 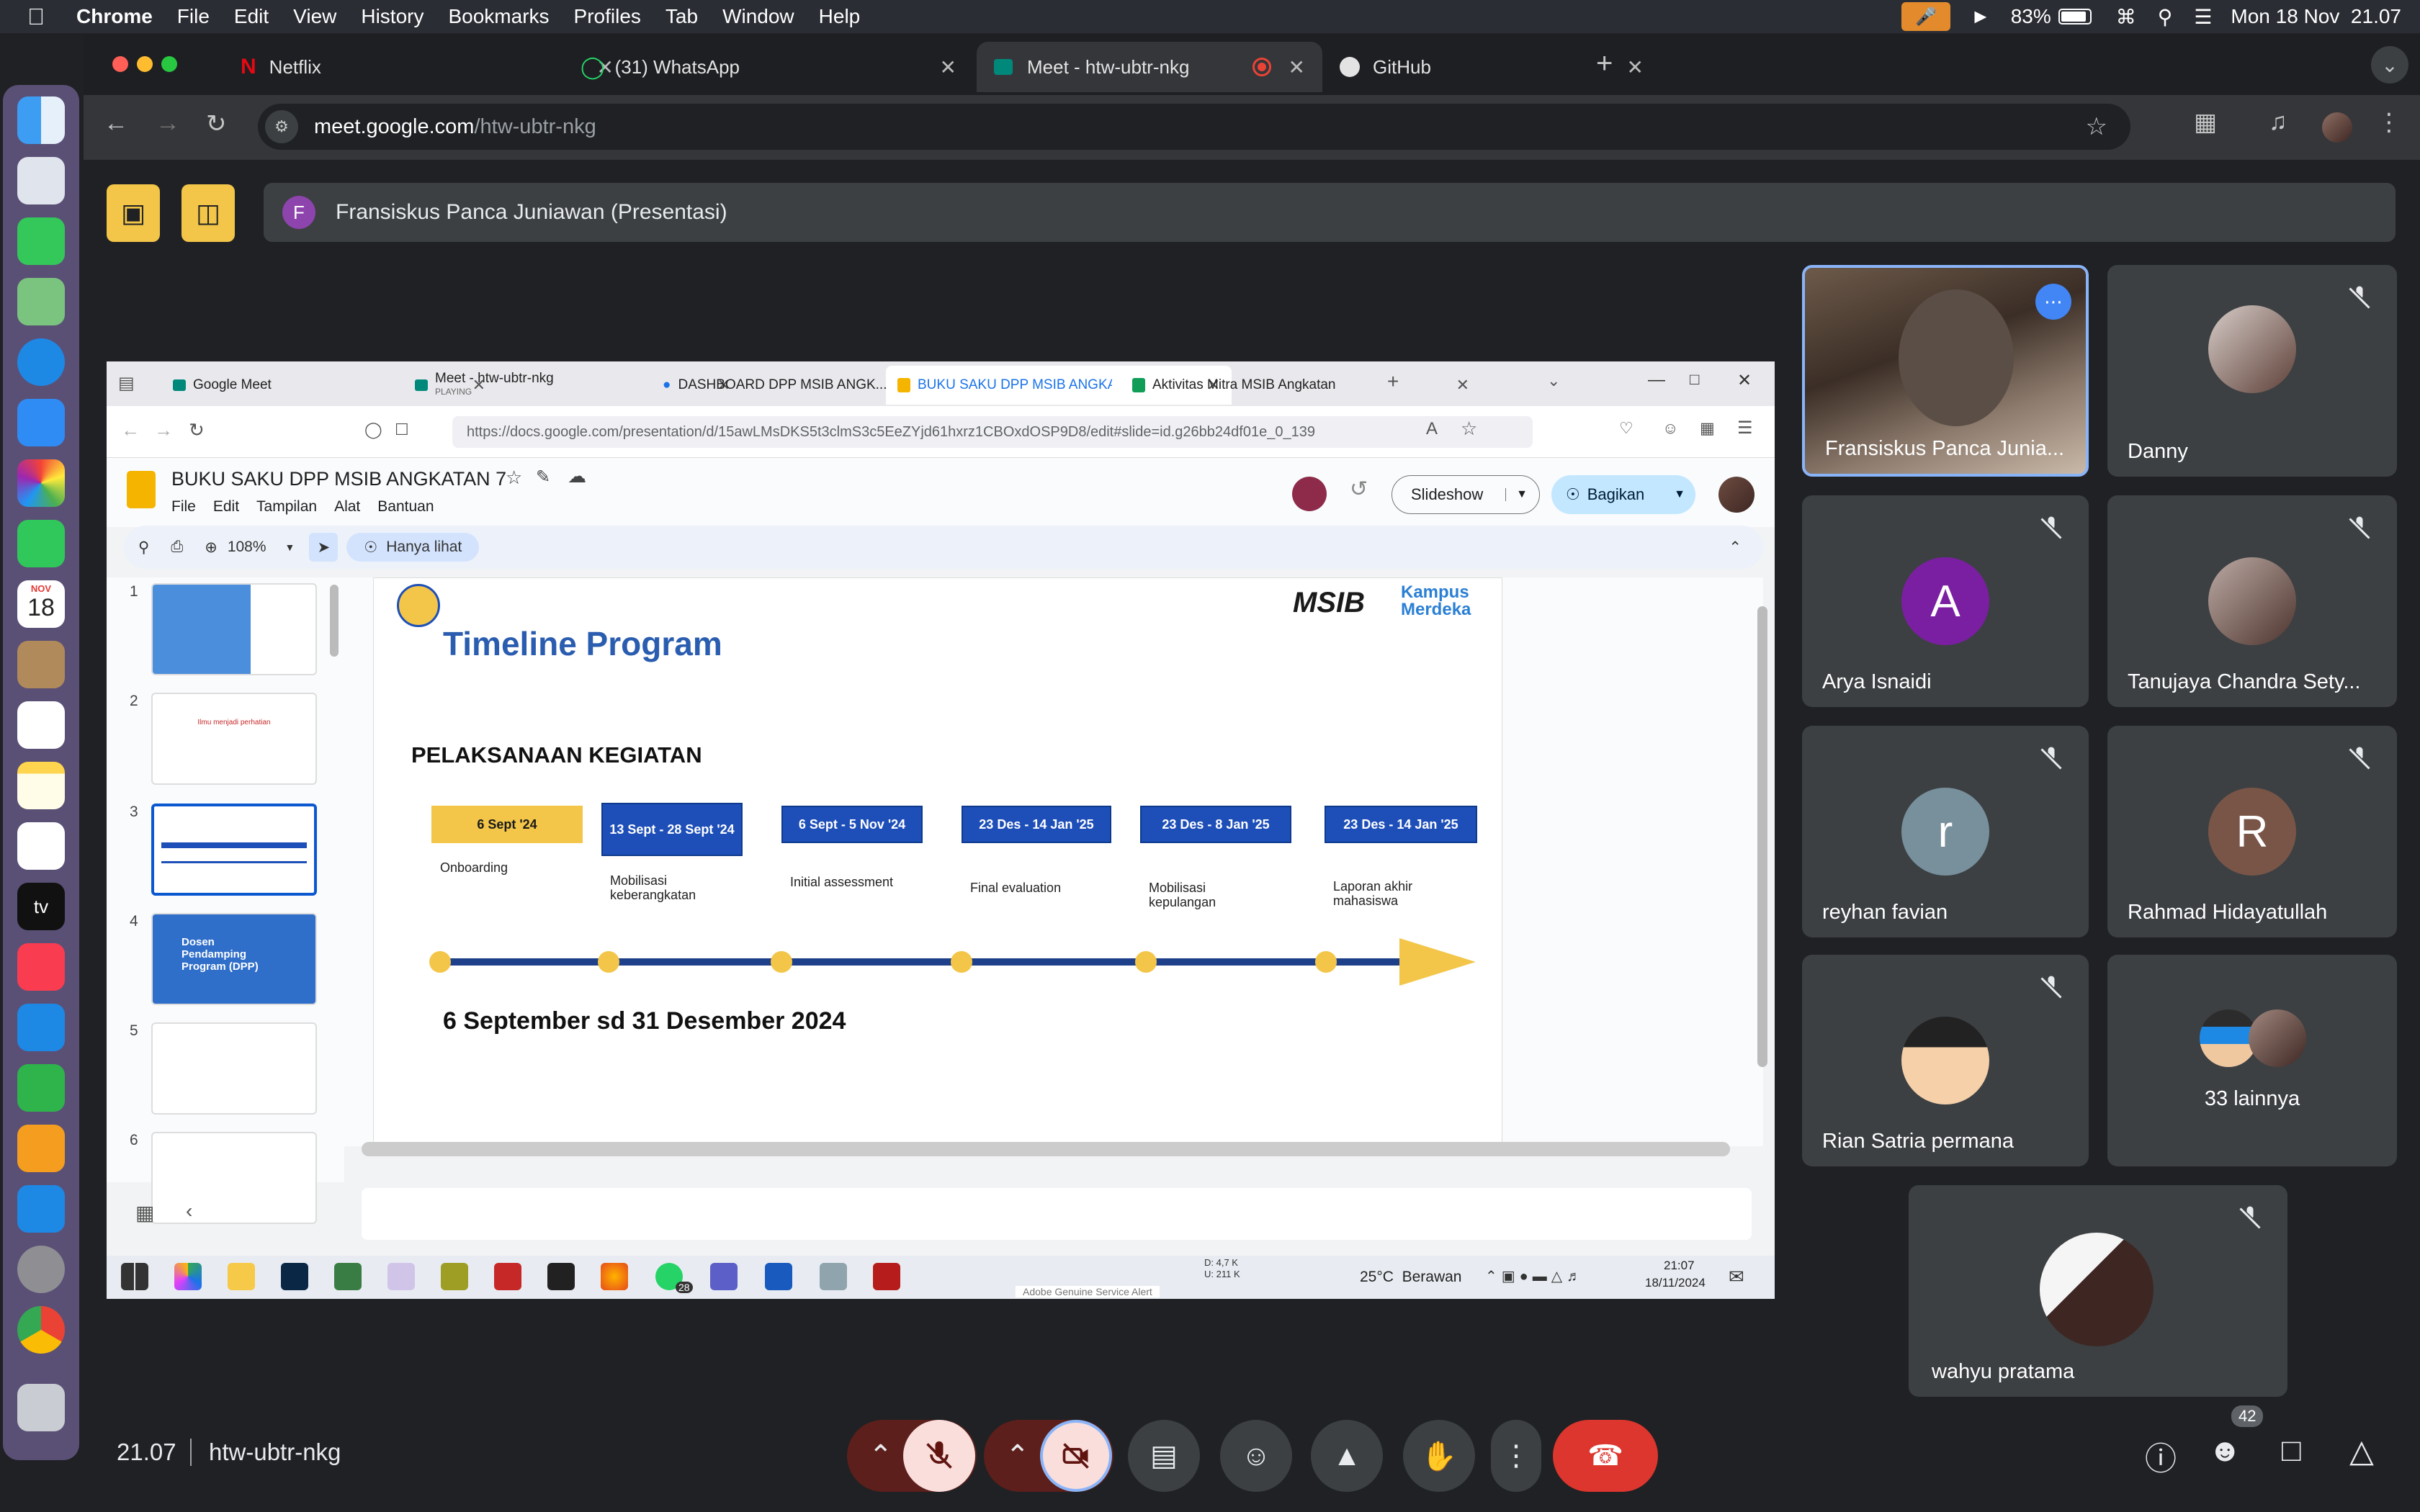 I want to click on meeting-info-icon: ⓘ, so click(x=2161, y=1456).